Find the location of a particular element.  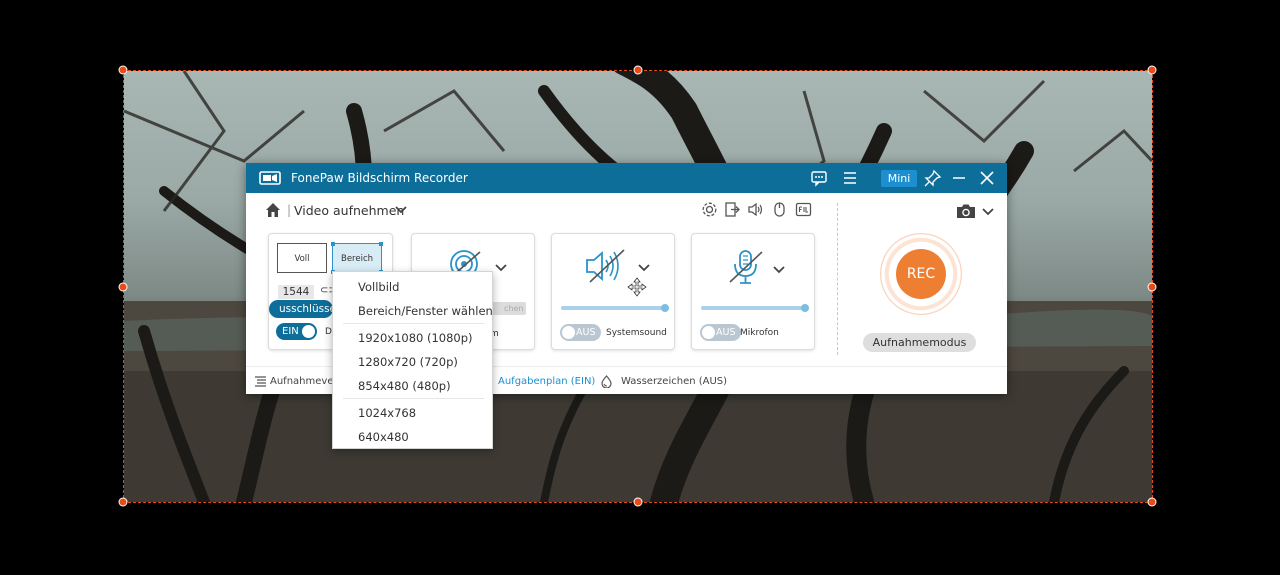

dropdown-item-fullscreen: Vollbild is located at coordinates (378, 287).